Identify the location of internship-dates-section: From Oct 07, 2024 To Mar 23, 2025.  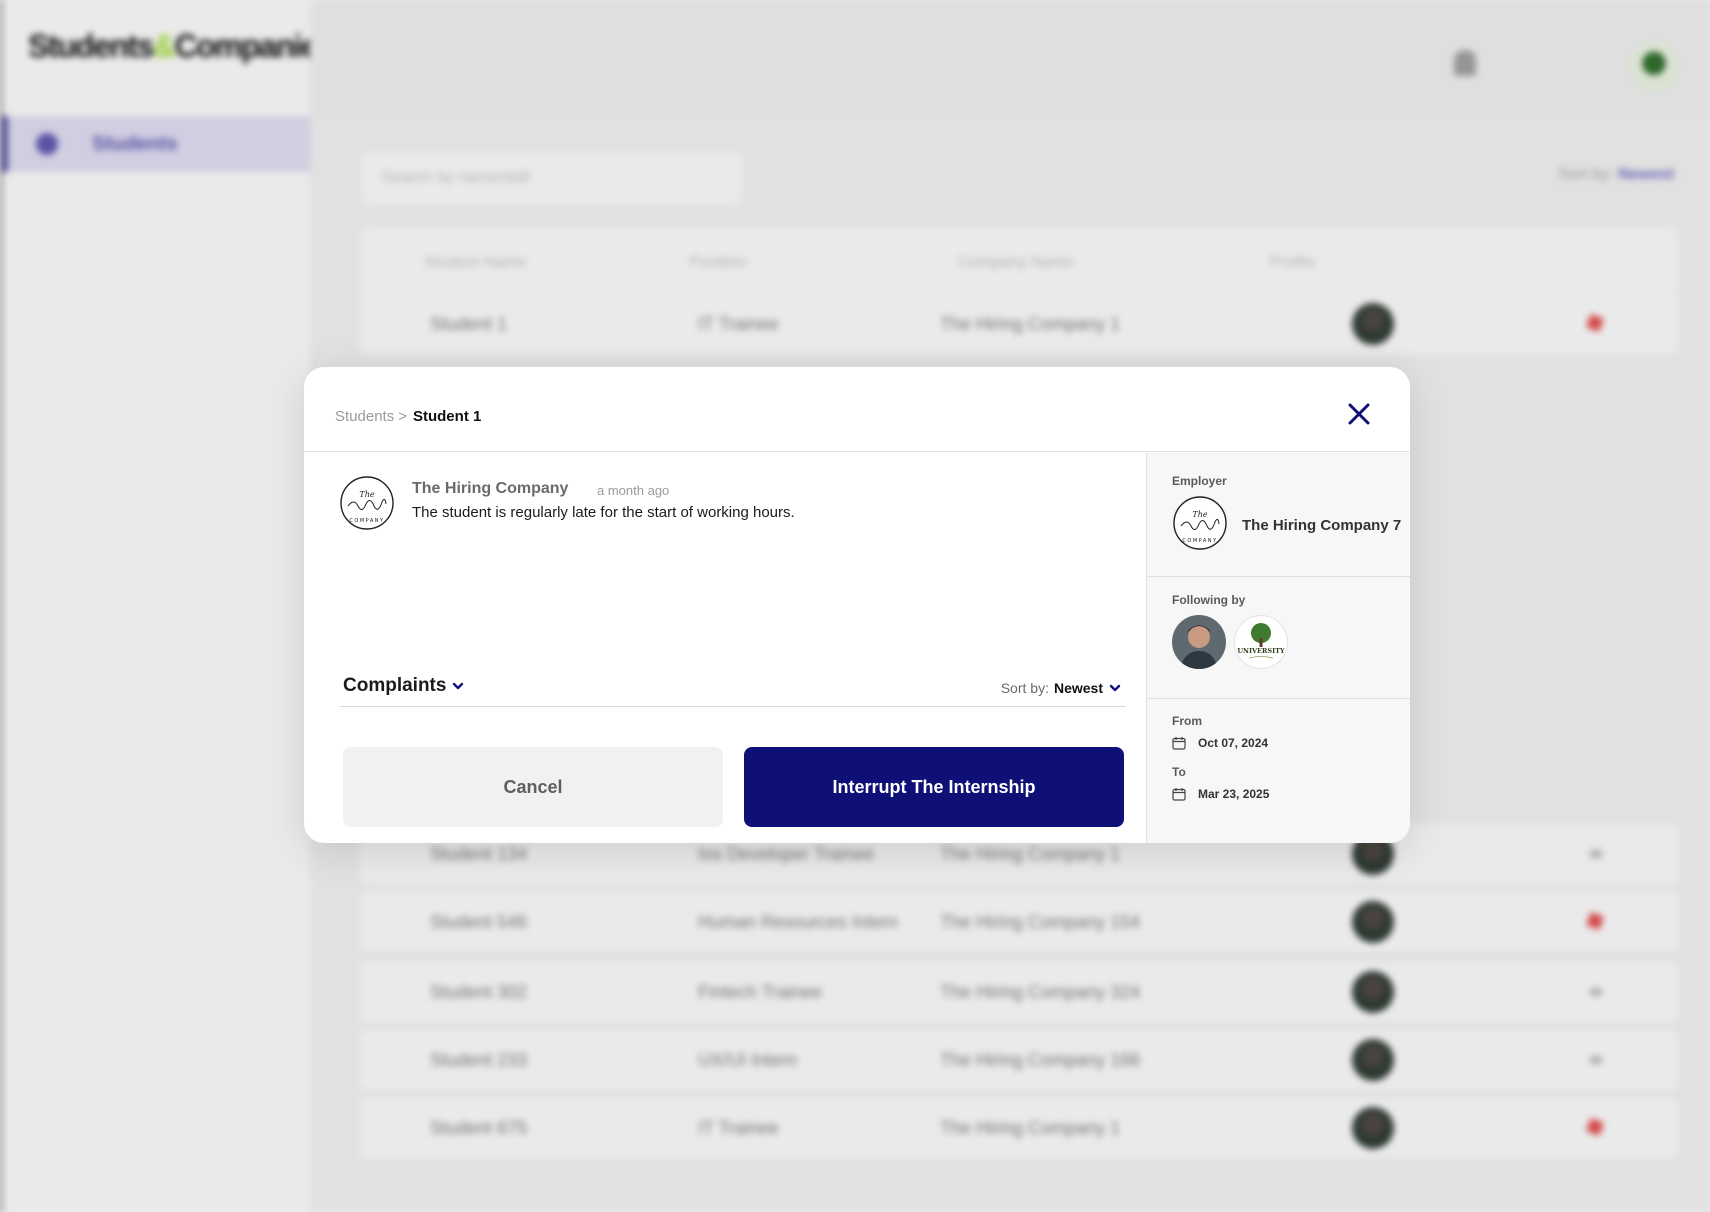
(1278, 771).